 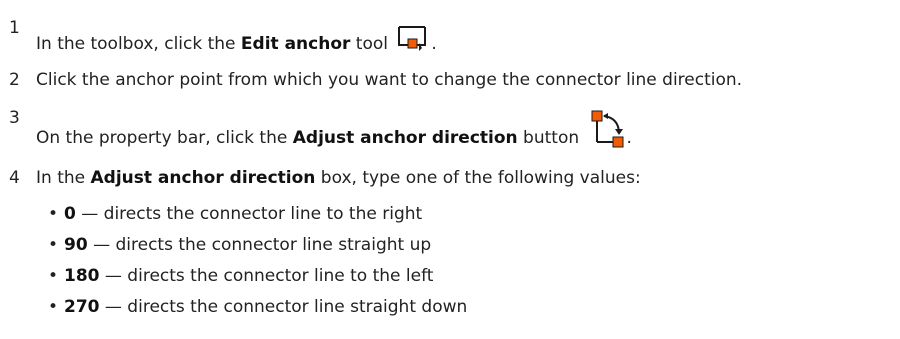 I want to click on step-number: 4, so click(x=14, y=178).